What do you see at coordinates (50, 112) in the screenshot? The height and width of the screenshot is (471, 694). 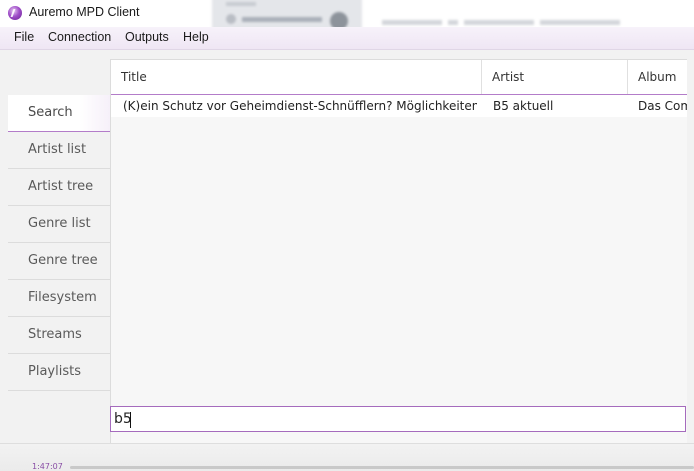 I see `sidebar-item-label: Search` at bounding box center [50, 112].